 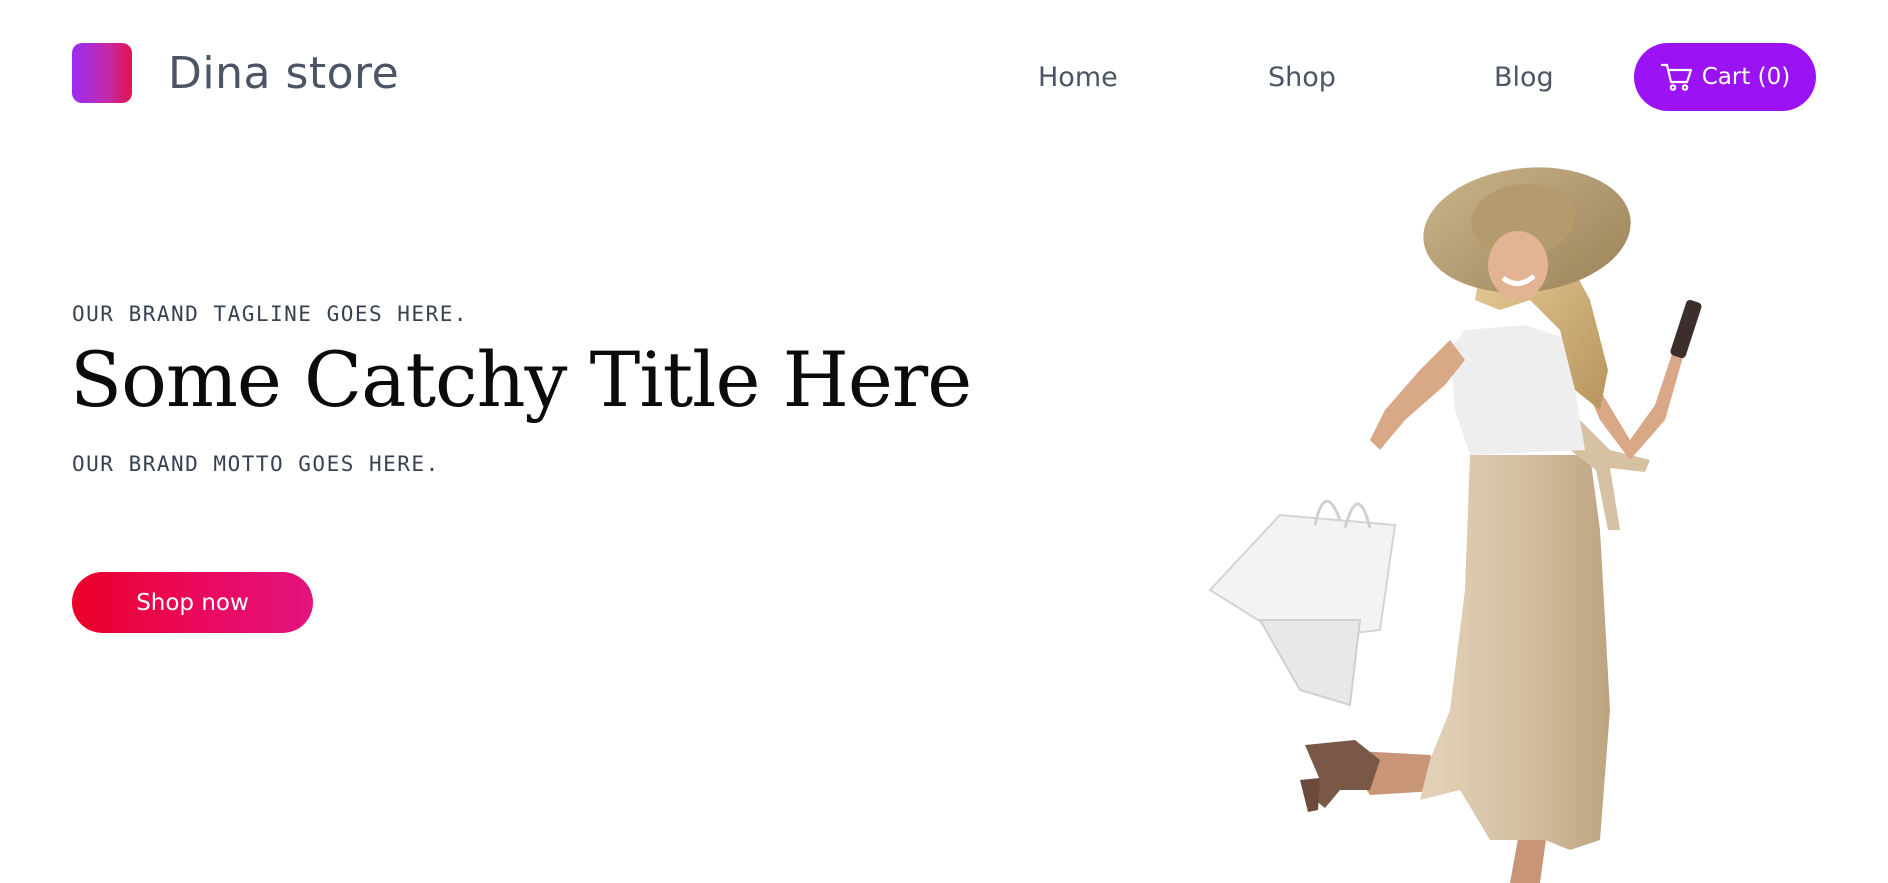 What do you see at coordinates (1677, 77) in the screenshot?
I see `shopping-cart-icon` at bounding box center [1677, 77].